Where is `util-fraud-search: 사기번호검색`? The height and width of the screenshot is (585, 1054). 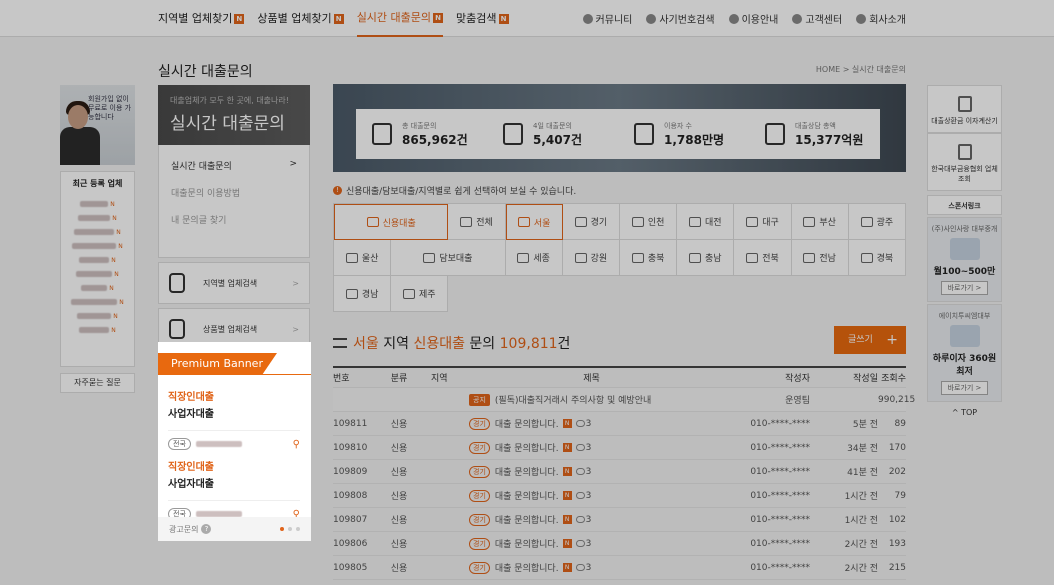
util-fraud-search: 사기번호검색 is located at coordinates (680, 18).